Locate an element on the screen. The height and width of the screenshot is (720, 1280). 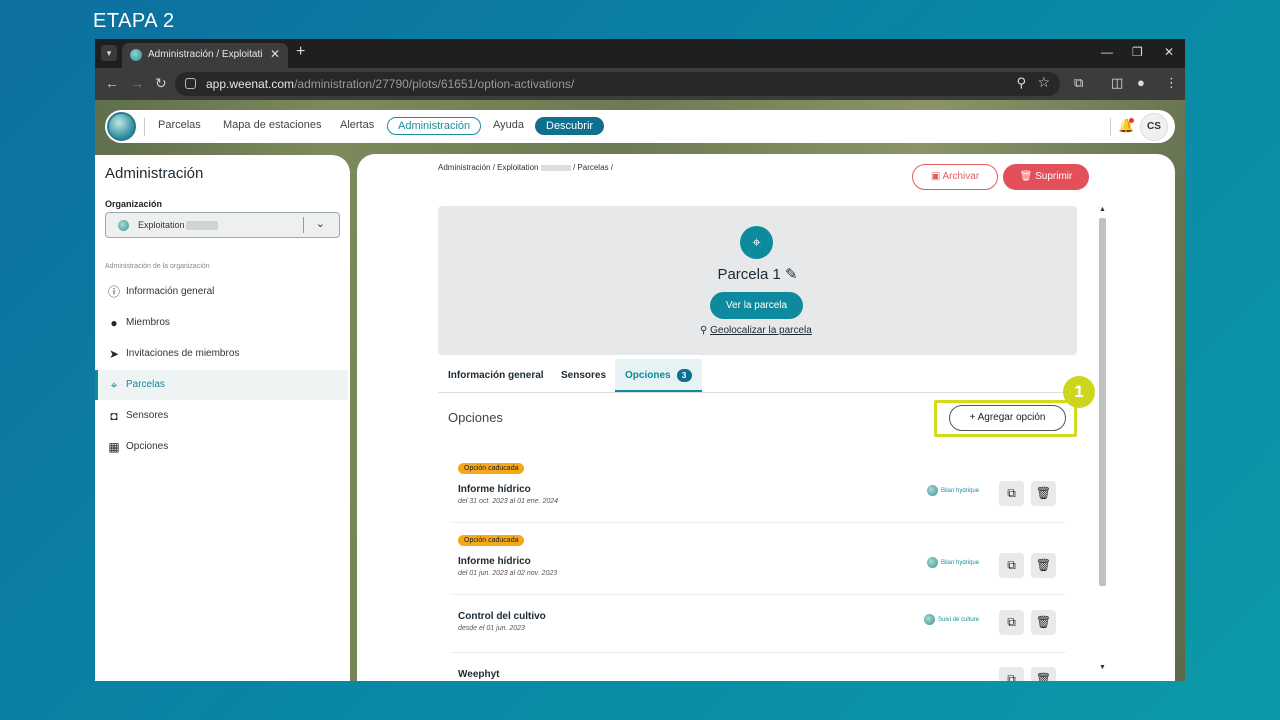
step-number-badge: 1 is located at coordinates (1079, 392).